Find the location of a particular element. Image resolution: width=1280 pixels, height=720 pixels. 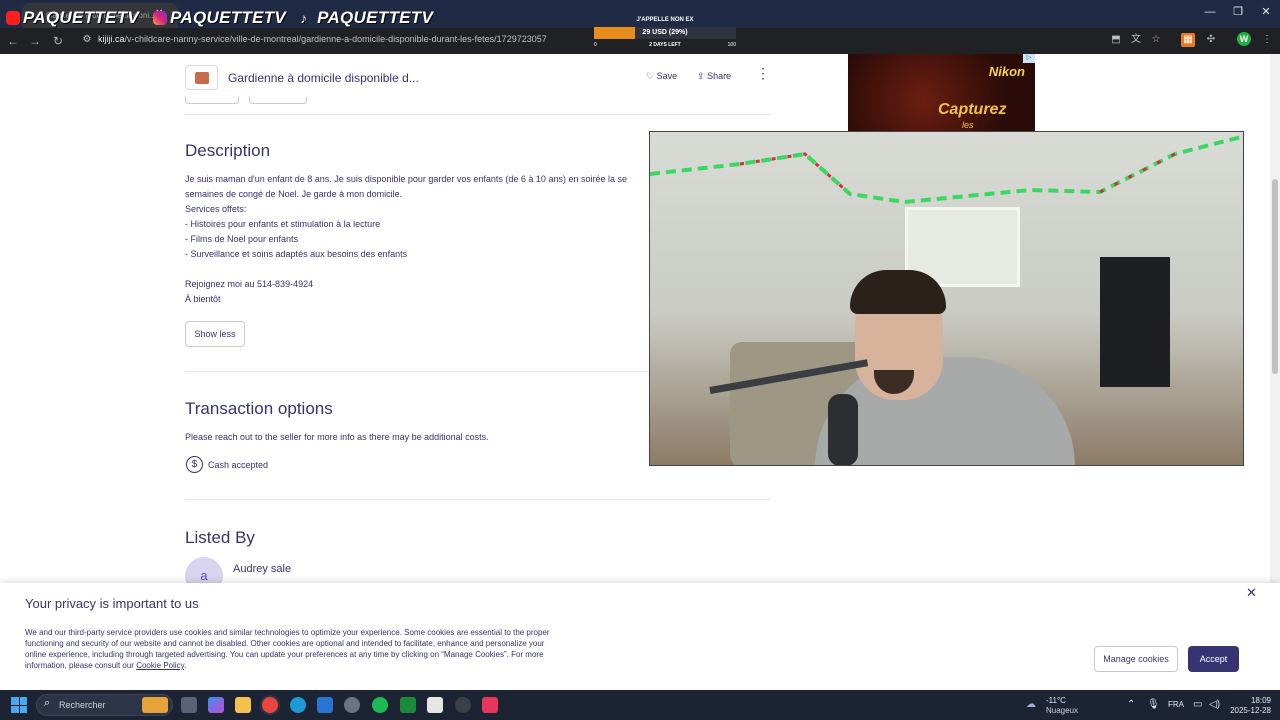

donation-title: J'APPELLE NON EX is located at coordinates (665, 20).